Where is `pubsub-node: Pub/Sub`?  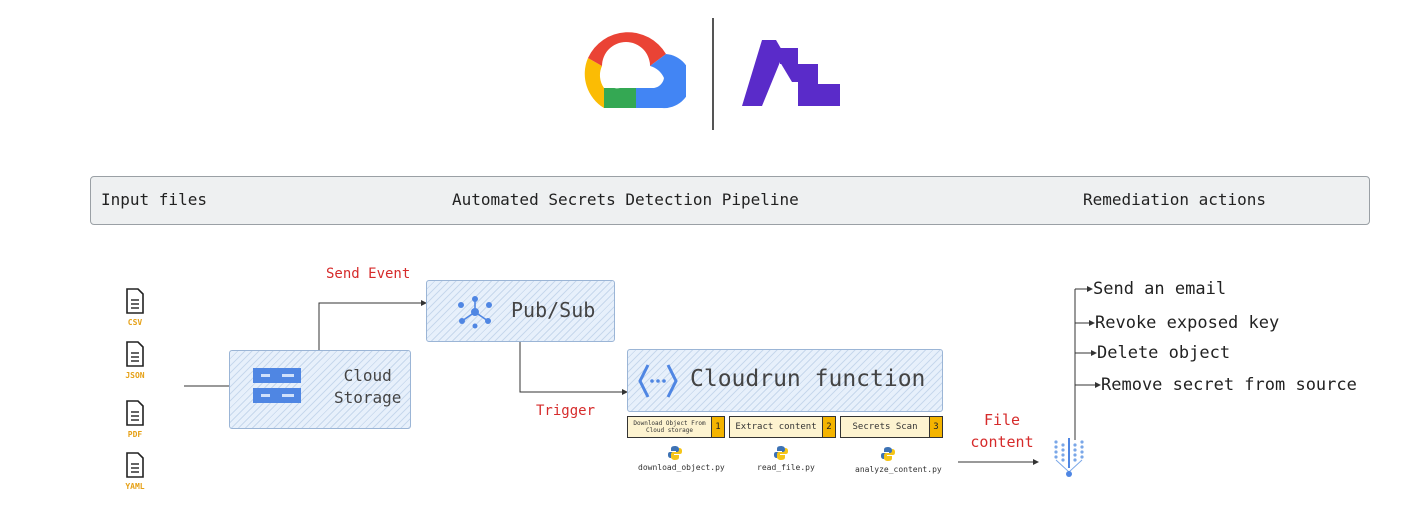
pubsub-node: Pub/Sub is located at coordinates (520, 311).